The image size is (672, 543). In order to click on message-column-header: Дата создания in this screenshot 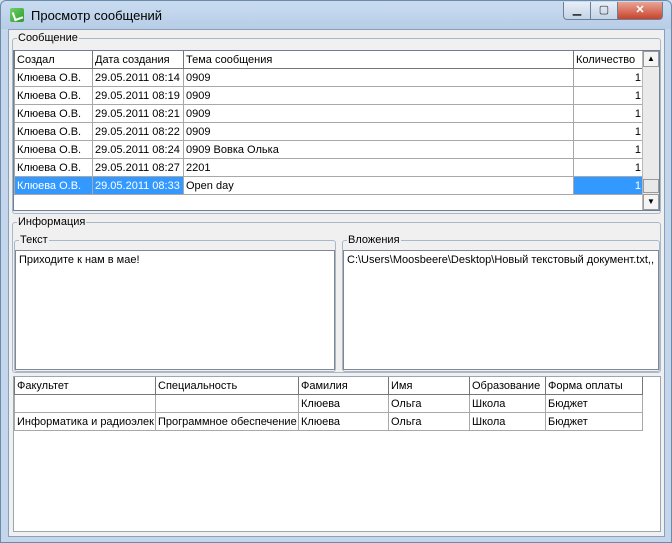, I will do `click(138, 60)`.